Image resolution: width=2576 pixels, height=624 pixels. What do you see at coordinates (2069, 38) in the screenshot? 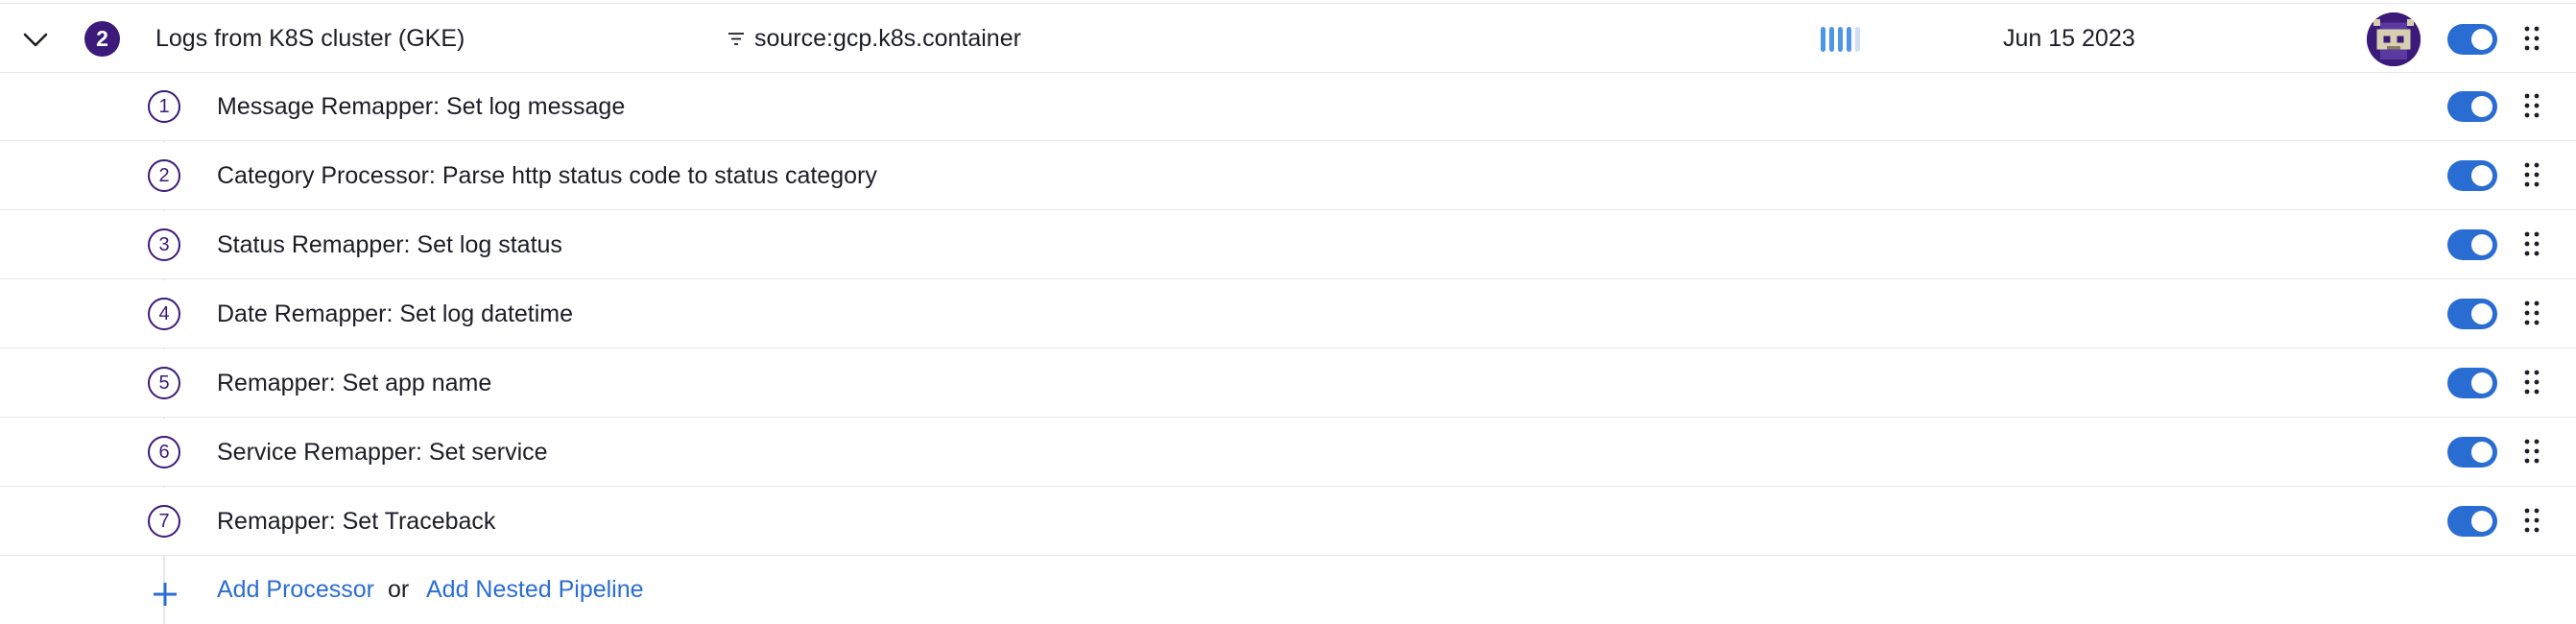
I see `last-modified-date: Jun 15 2023` at bounding box center [2069, 38].